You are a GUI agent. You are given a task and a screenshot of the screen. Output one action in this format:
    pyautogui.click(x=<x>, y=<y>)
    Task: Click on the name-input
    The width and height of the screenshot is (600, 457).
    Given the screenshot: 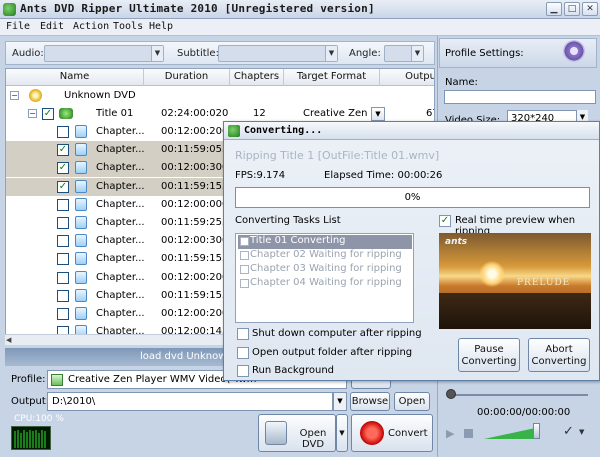 What is the action you would take?
    pyautogui.click(x=520, y=97)
    